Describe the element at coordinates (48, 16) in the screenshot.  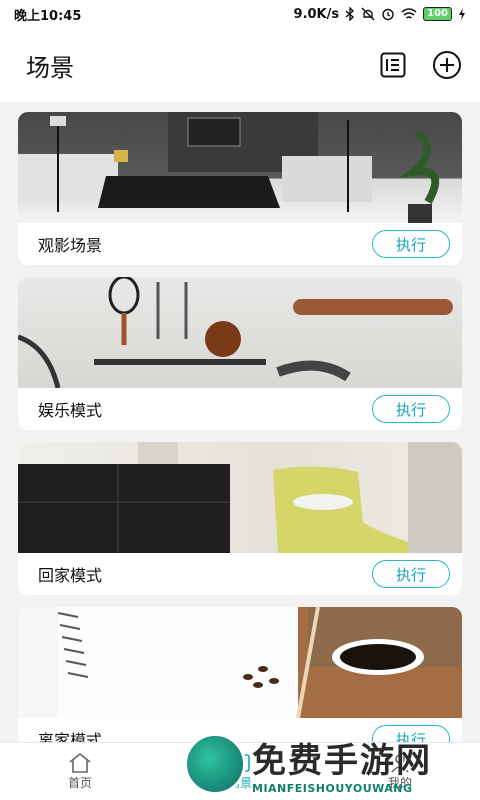
I see `status-time: 晚上10:45` at that location.